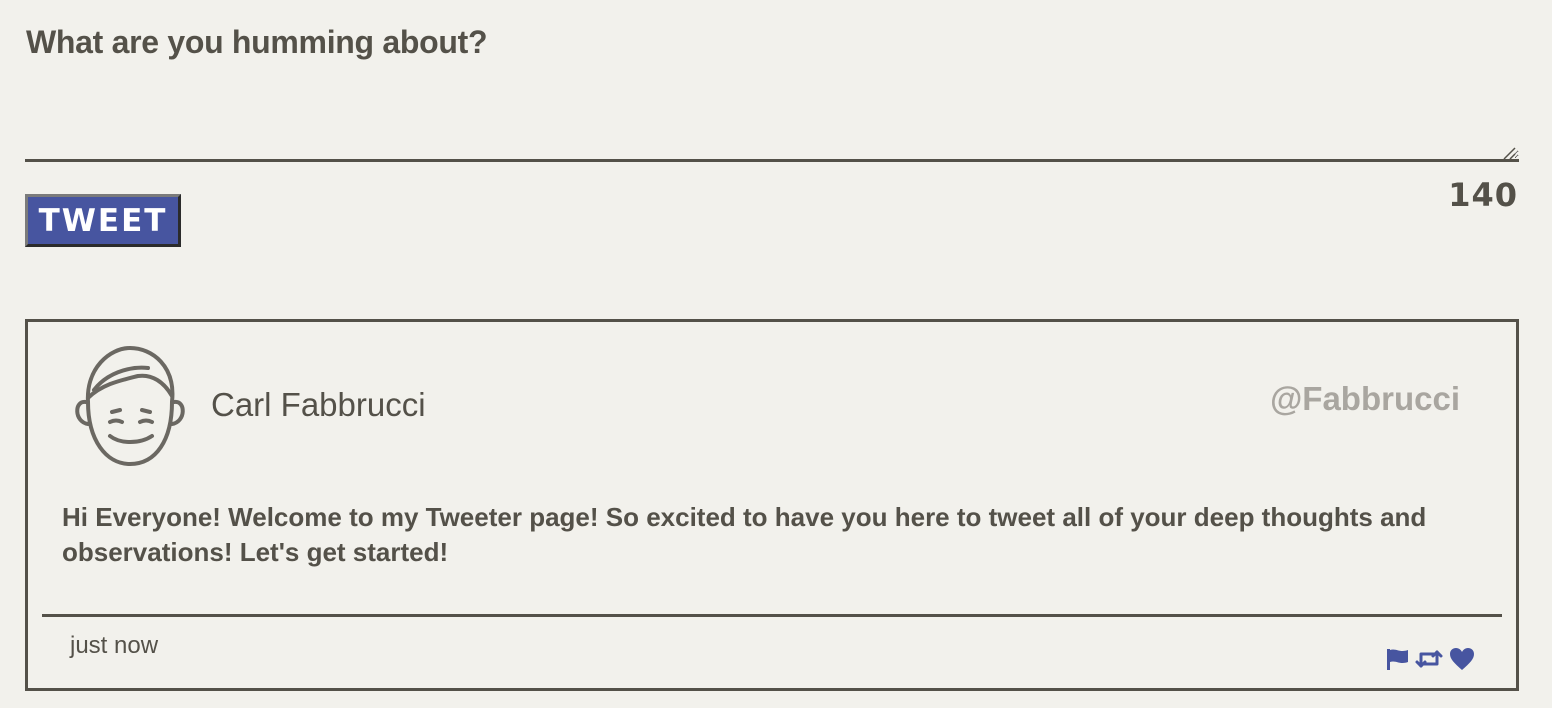 The width and height of the screenshot is (1552, 708). I want to click on timestamp: just now, so click(114, 645).